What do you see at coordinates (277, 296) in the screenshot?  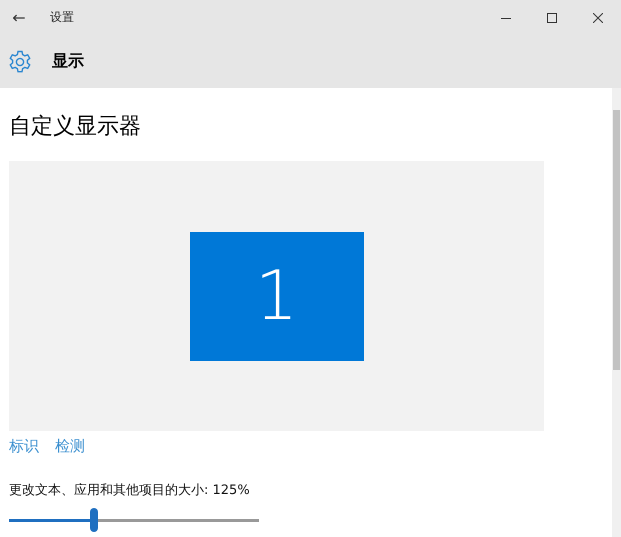 I see `monitor-tile: 1` at bounding box center [277, 296].